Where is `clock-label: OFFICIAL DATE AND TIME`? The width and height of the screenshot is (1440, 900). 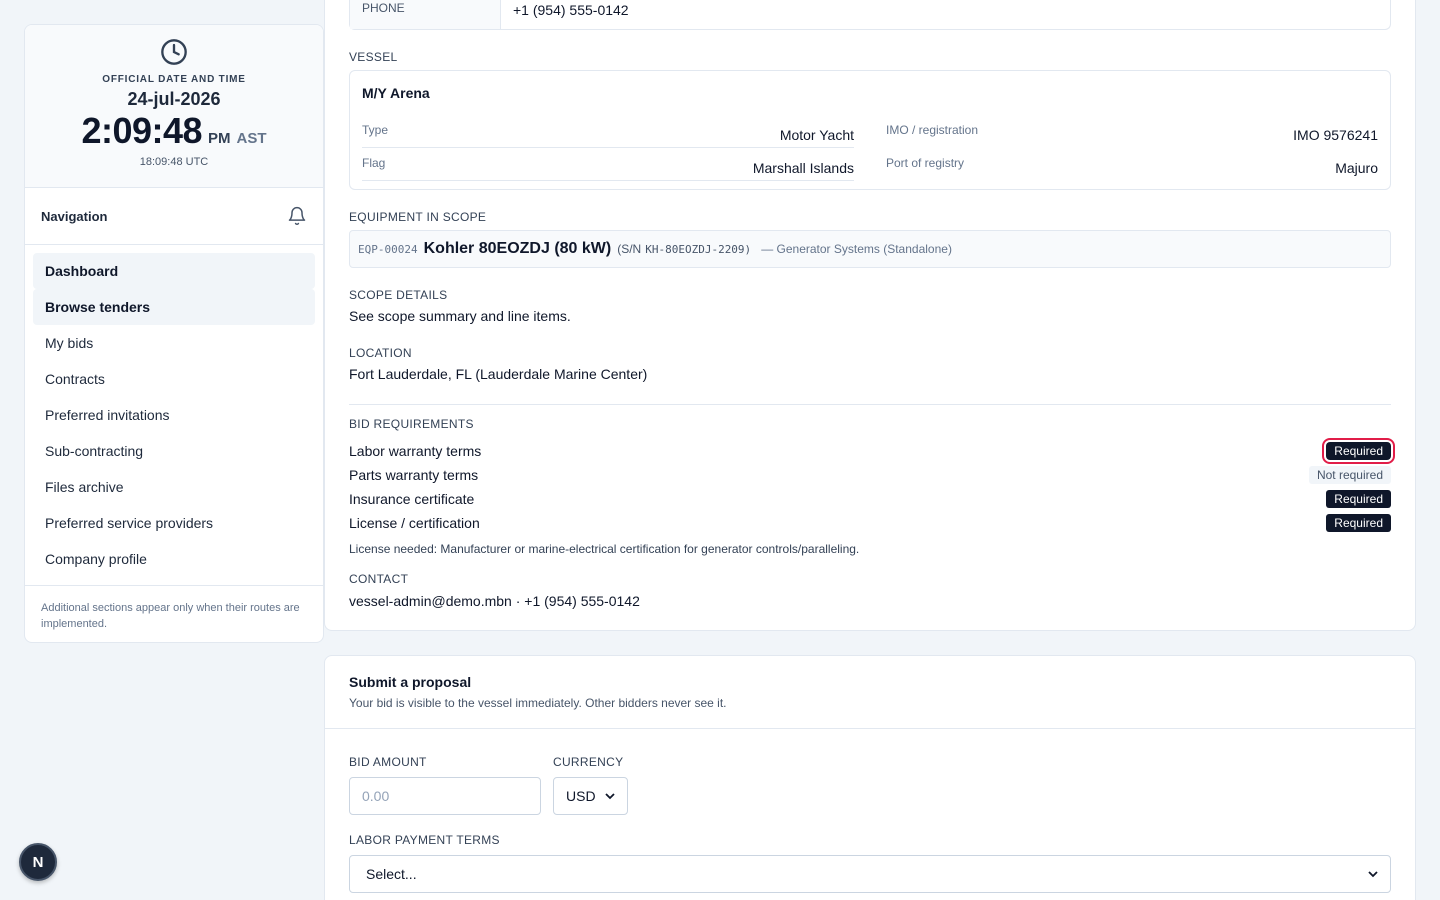 clock-label: OFFICIAL DATE AND TIME is located at coordinates (174, 79).